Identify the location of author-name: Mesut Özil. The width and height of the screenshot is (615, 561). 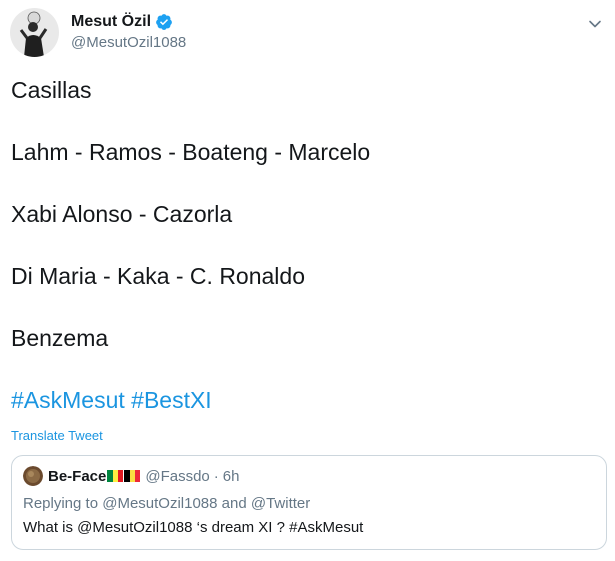
(111, 22).